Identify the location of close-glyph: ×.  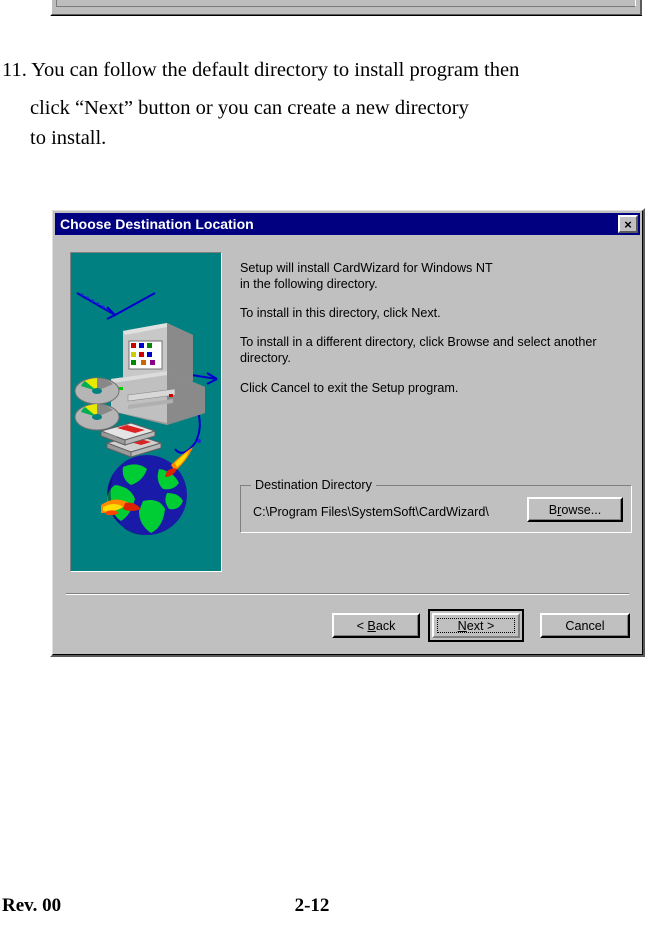
(628, 224).